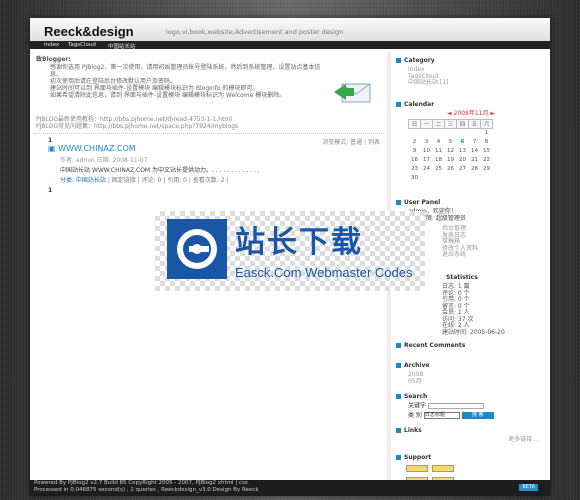 This screenshot has width=580, height=500. I want to click on user-role: 你的权限: 超级管理员, so click(437, 218).